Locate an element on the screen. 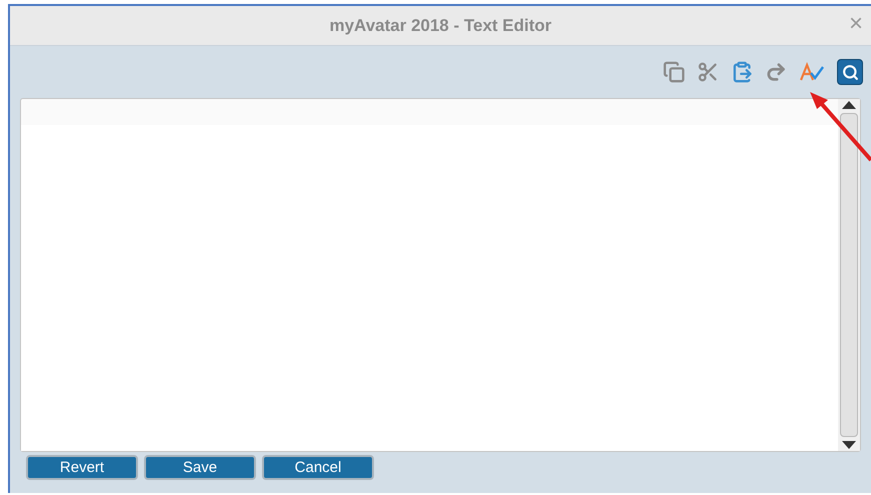 Image resolution: width=871 pixels, height=495 pixels. copy-icon is located at coordinates (674, 72).